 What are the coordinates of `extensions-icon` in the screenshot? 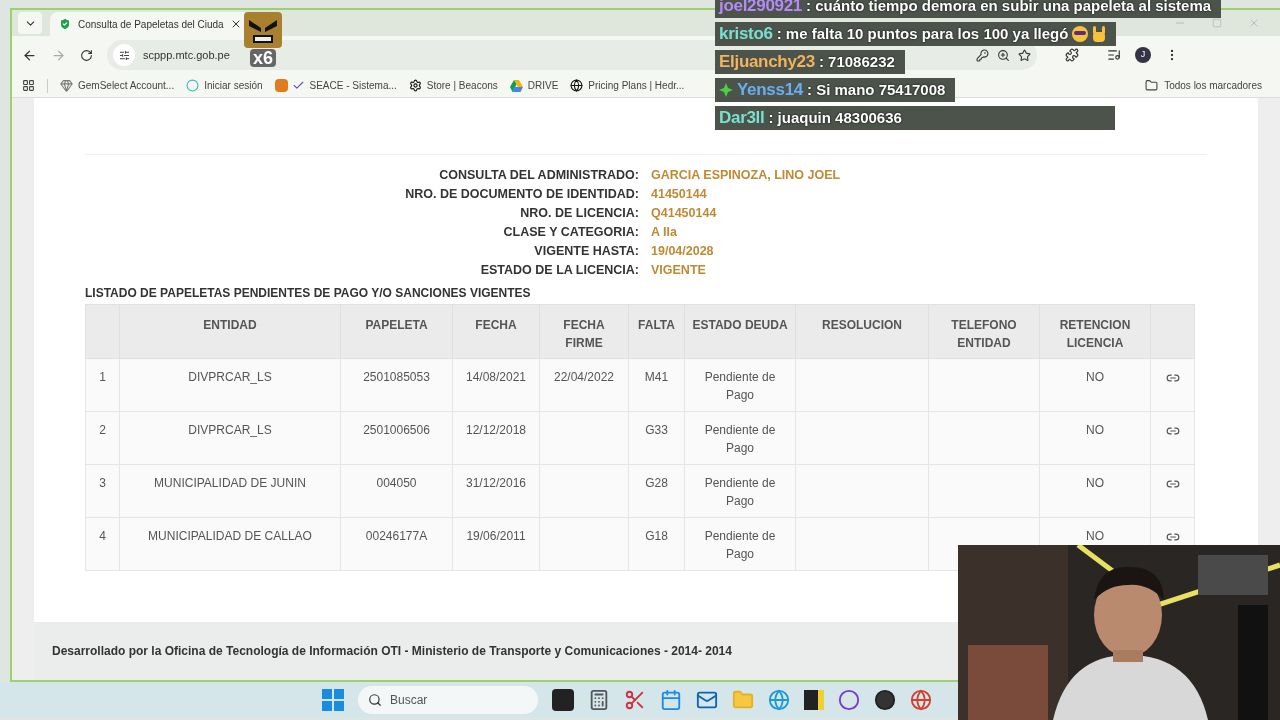 It's located at (1072, 55).